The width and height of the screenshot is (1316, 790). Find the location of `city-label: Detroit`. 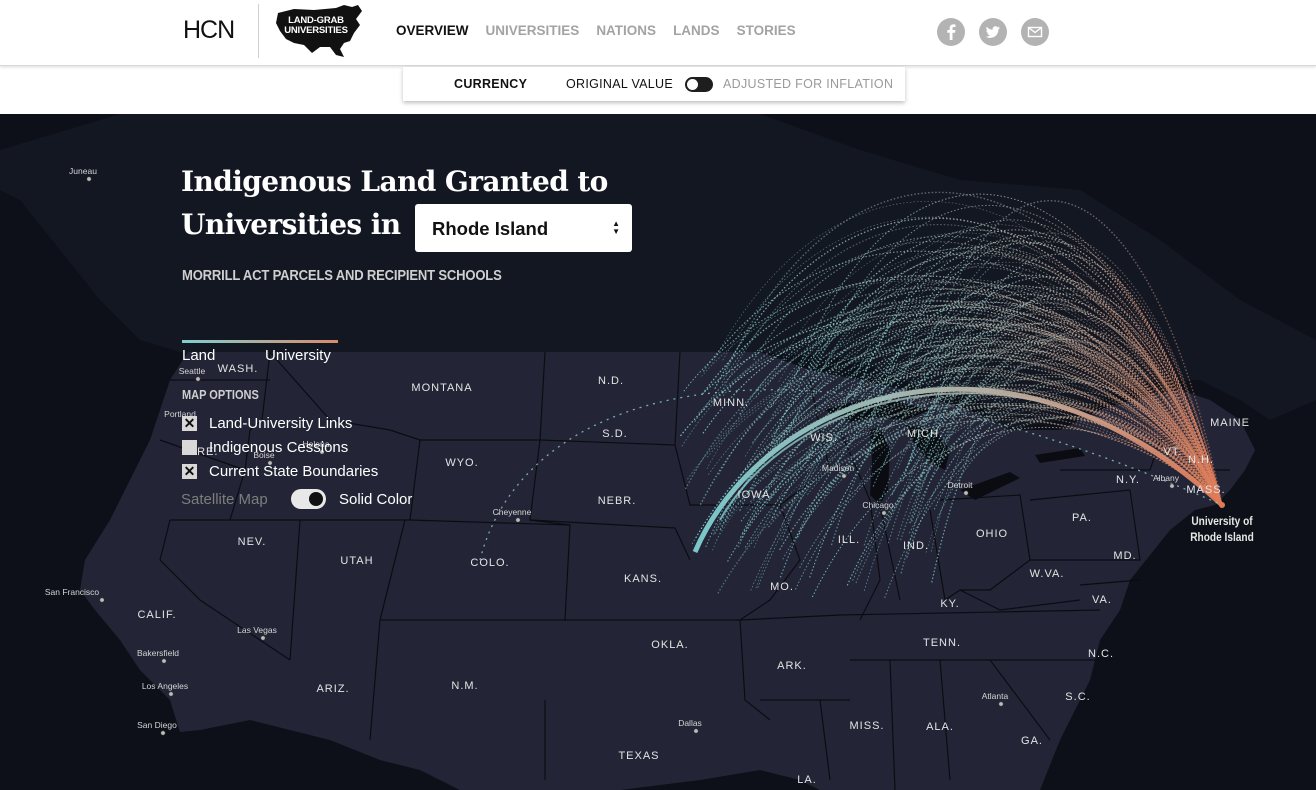

city-label: Detroit is located at coordinates (960, 485).